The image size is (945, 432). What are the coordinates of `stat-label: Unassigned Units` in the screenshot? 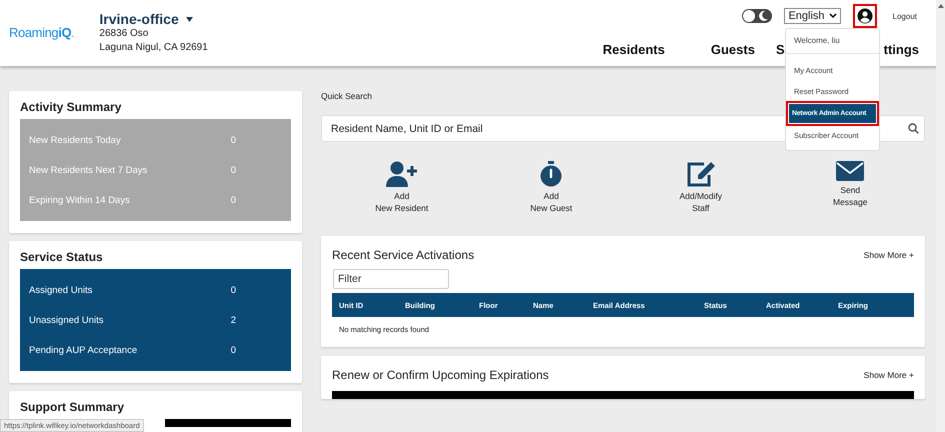 It's located at (66, 320).